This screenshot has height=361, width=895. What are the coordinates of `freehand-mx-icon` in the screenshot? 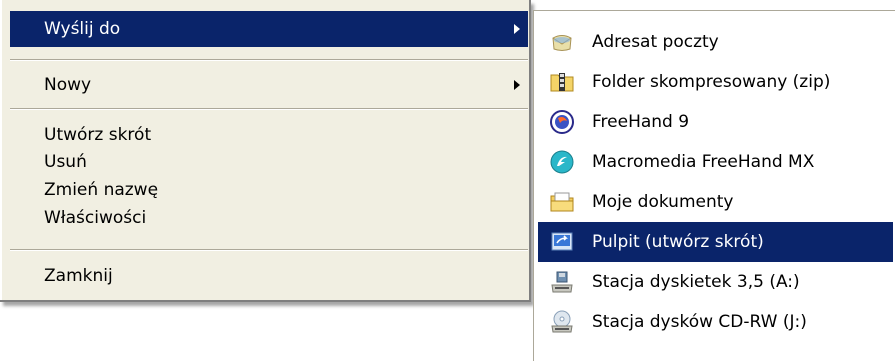 It's located at (562, 162).